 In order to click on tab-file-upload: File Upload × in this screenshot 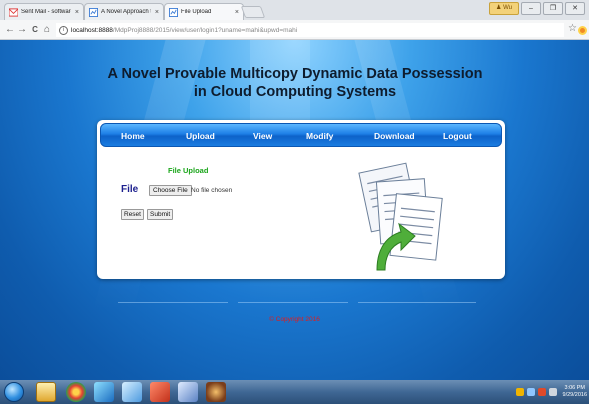, I will do `click(204, 11)`.